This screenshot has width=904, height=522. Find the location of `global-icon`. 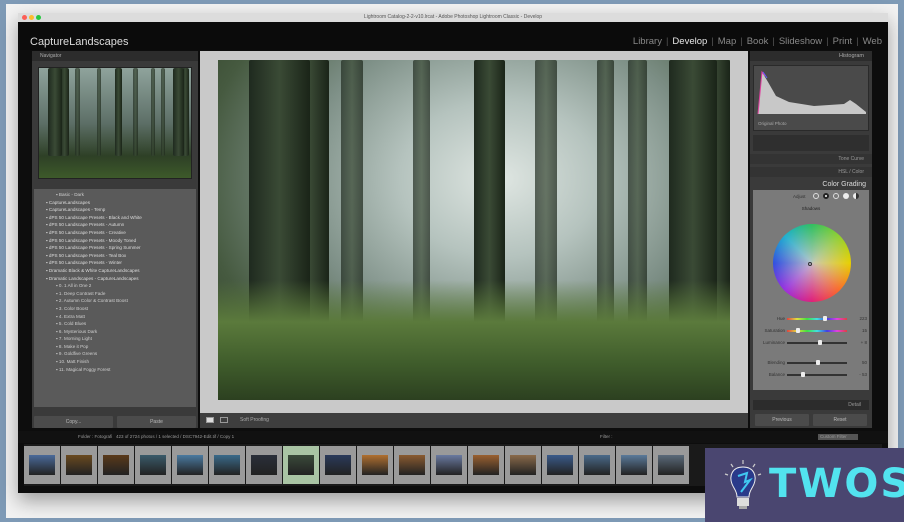

global-icon is located at coordinates (856, 196).